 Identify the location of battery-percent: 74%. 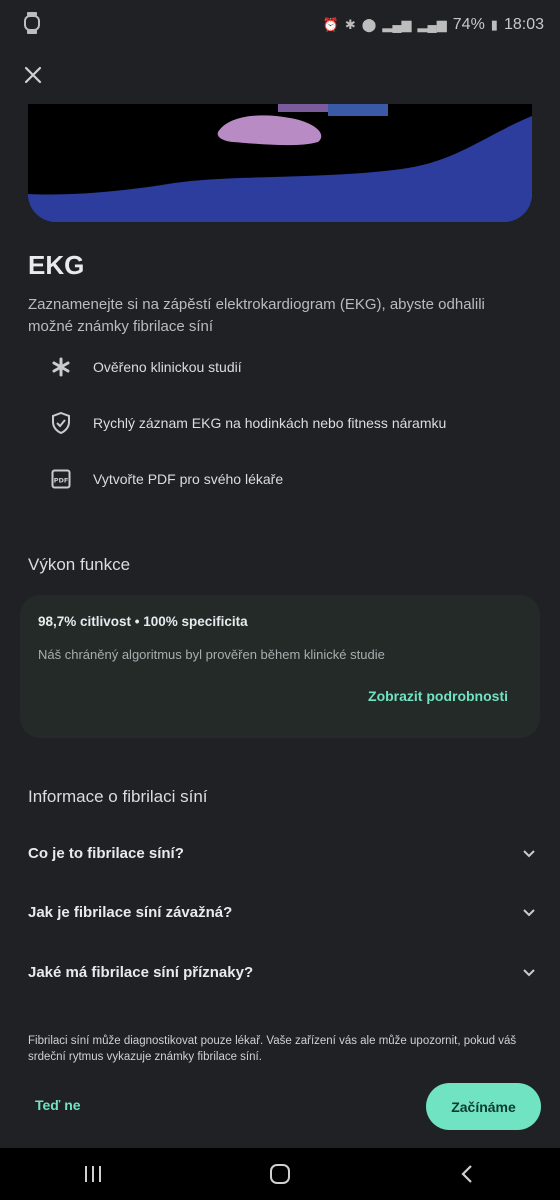
(468, 24).